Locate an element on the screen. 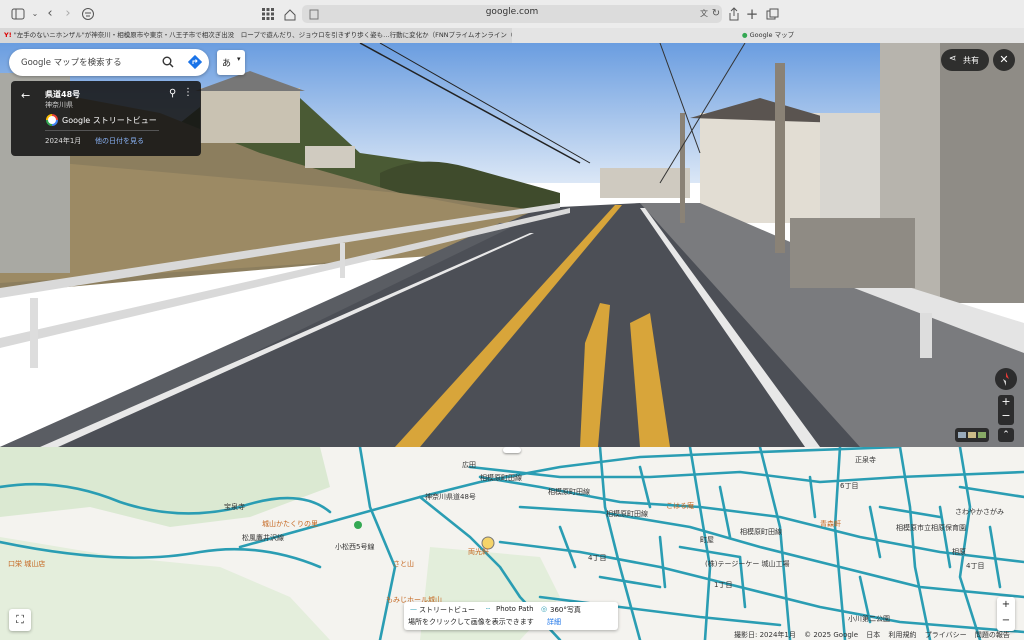 The image size is (1024, 640). photo-path-icon: ┄ is located at coordinates (488, 609).